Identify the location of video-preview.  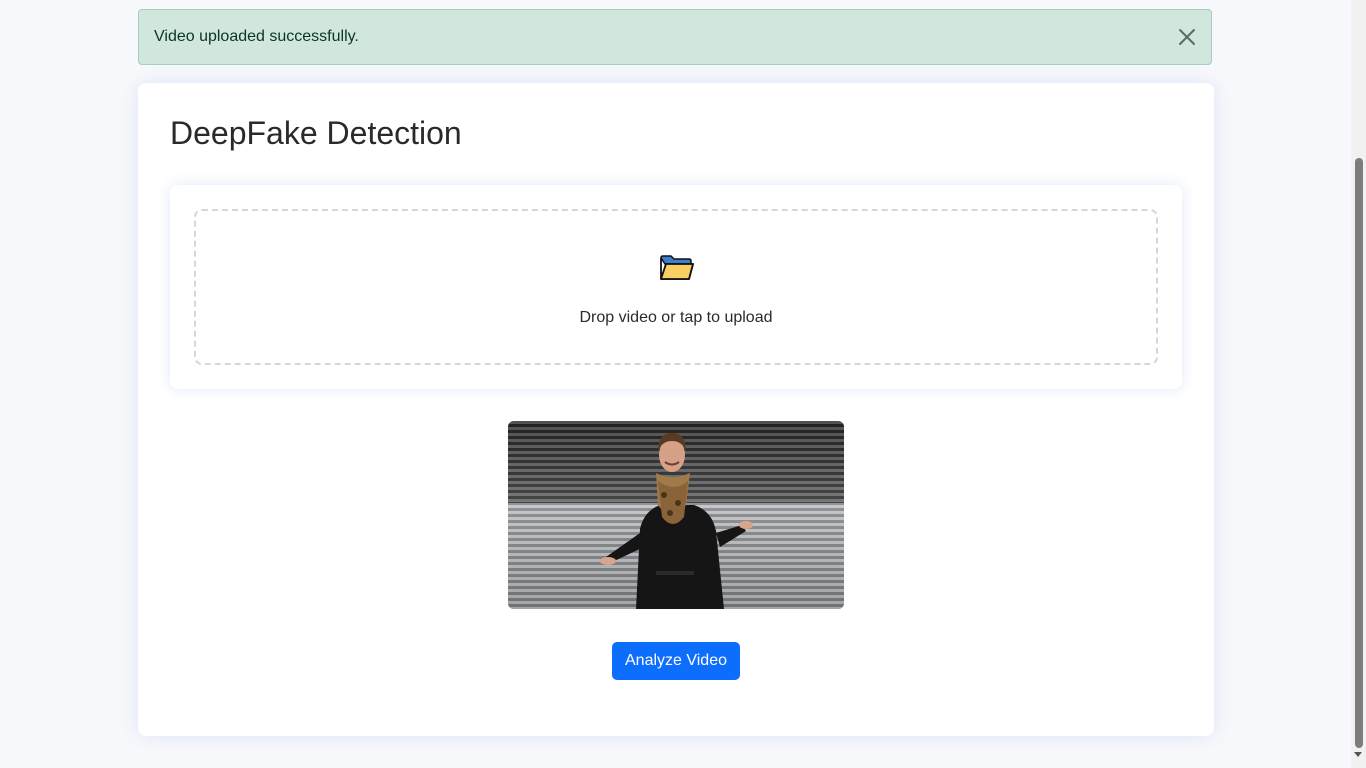
(676, 515).